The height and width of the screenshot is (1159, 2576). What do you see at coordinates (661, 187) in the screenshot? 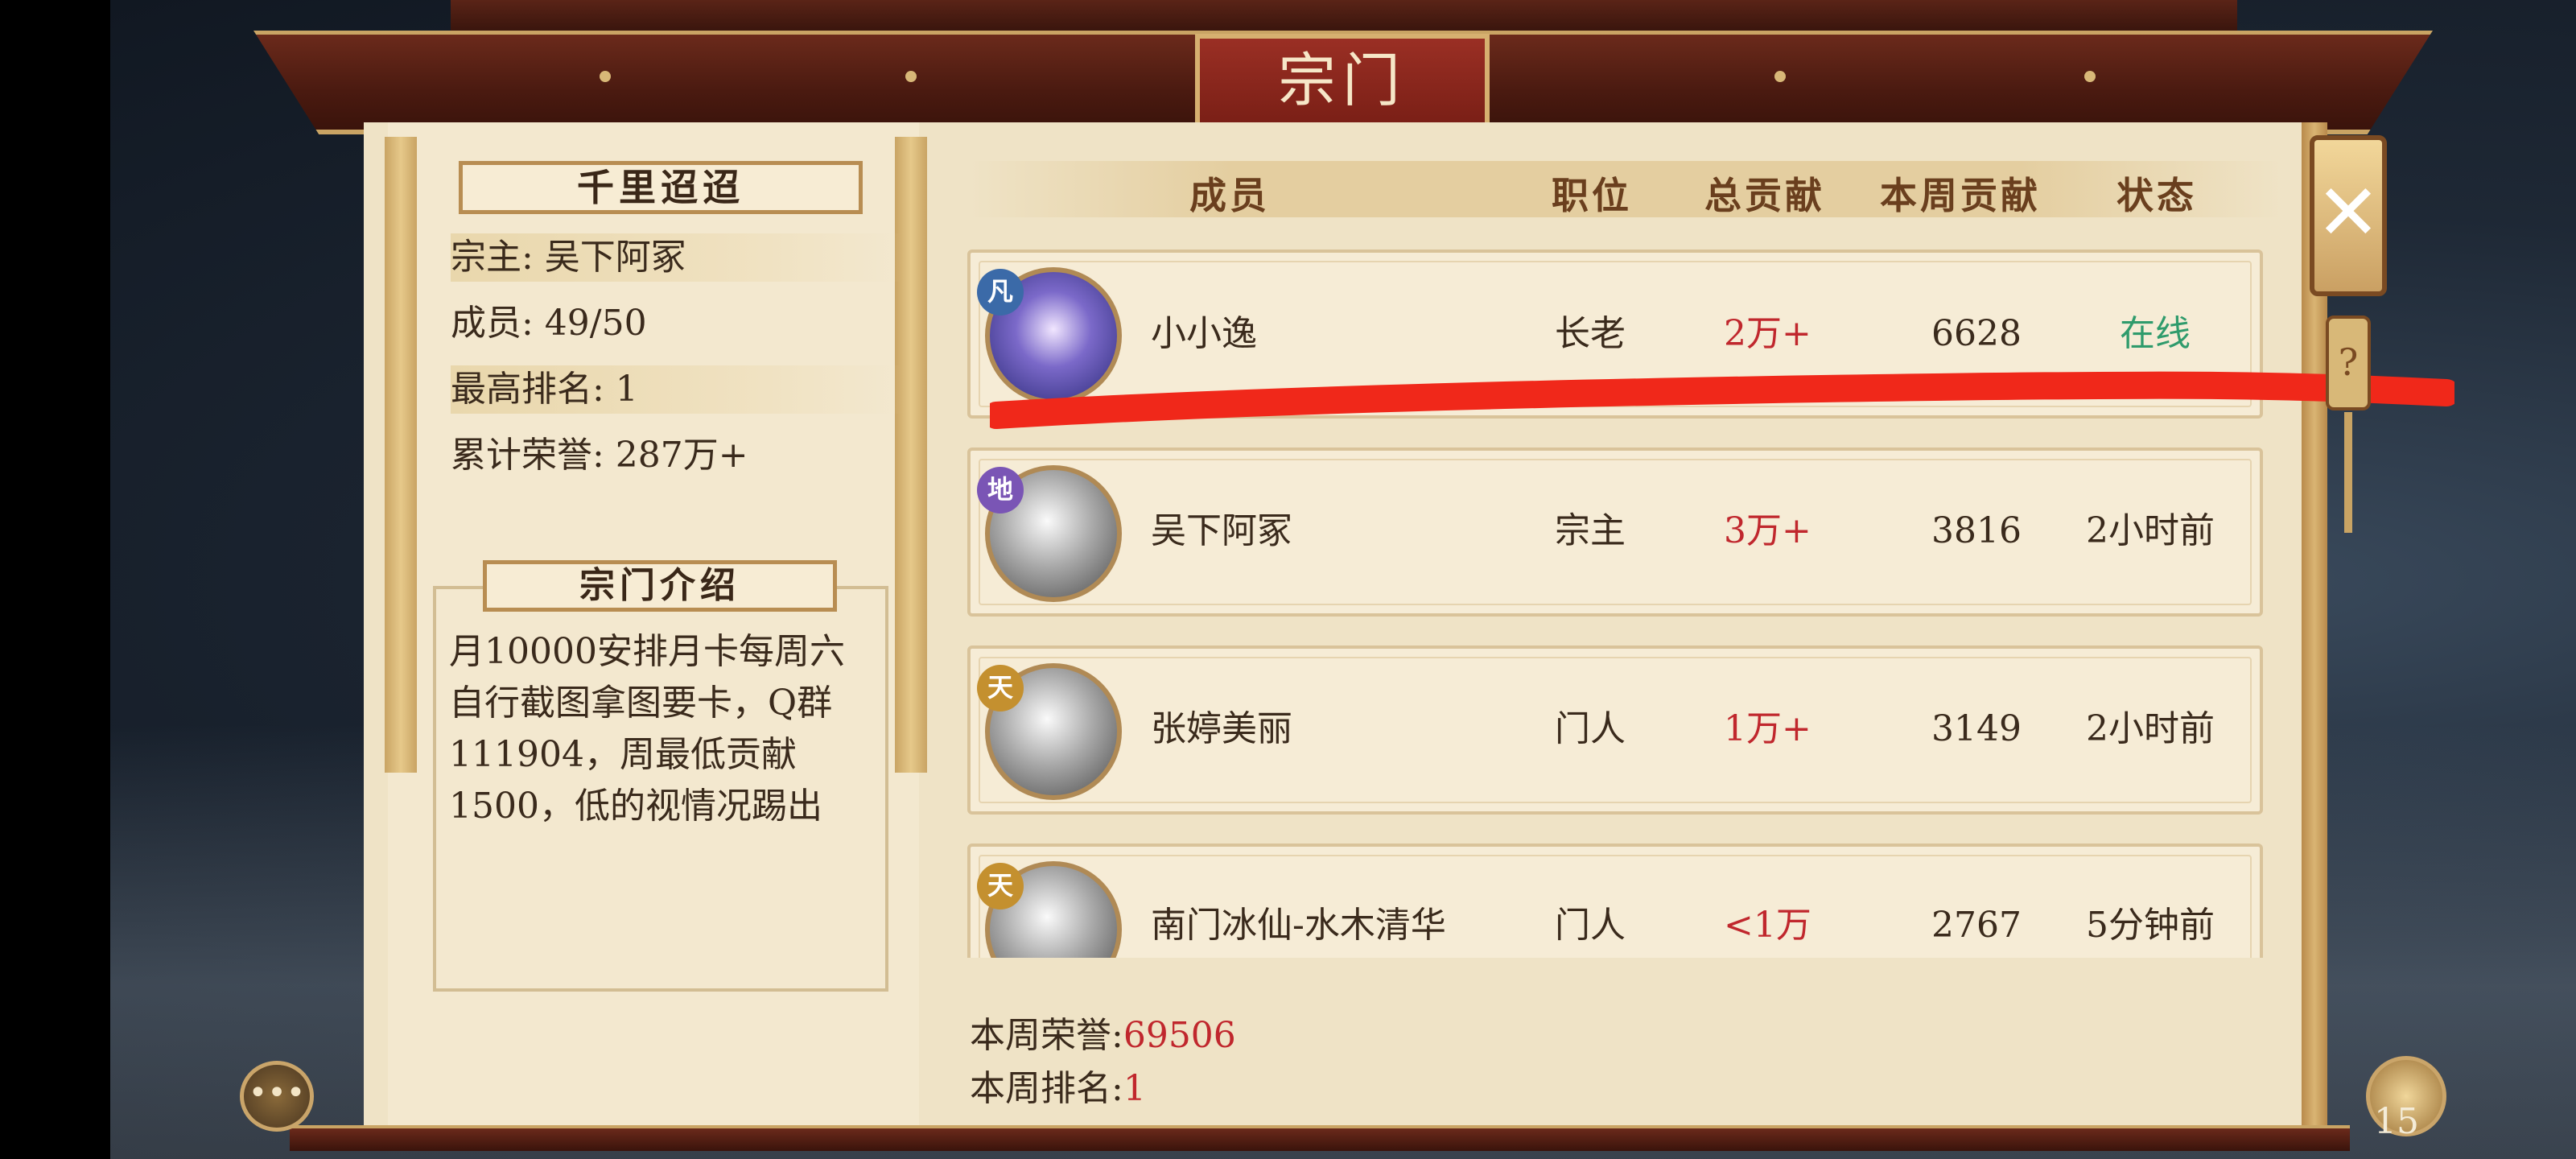
I see `sect-name: 千里迢迢` at bounding box center [661, 187].